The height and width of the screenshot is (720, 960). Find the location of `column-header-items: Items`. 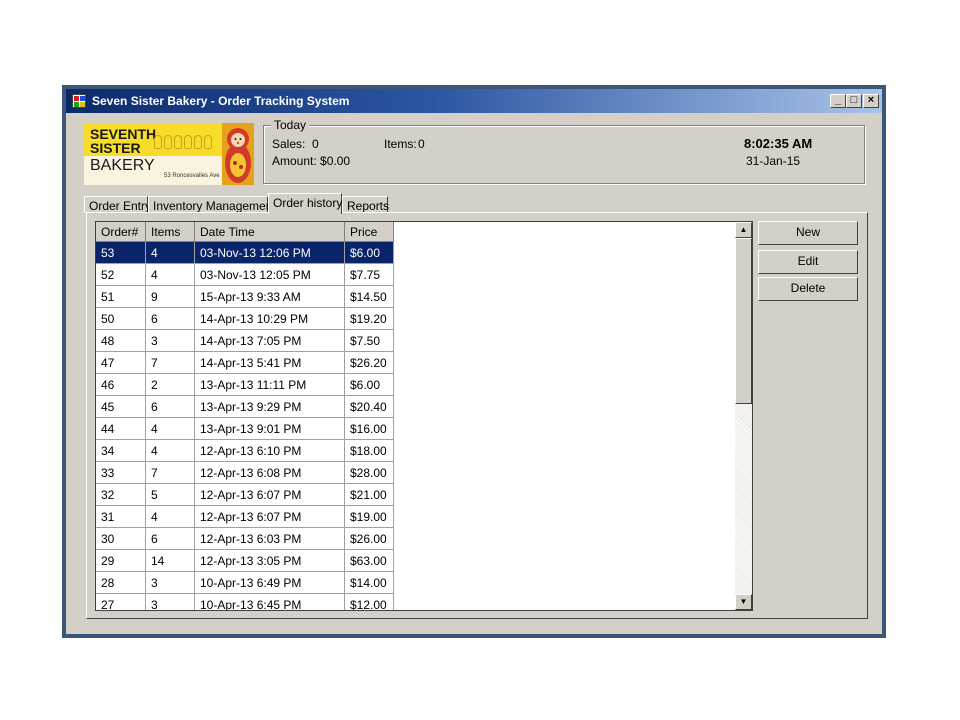

column-header-items: Items is located at coordinates (170, 232).